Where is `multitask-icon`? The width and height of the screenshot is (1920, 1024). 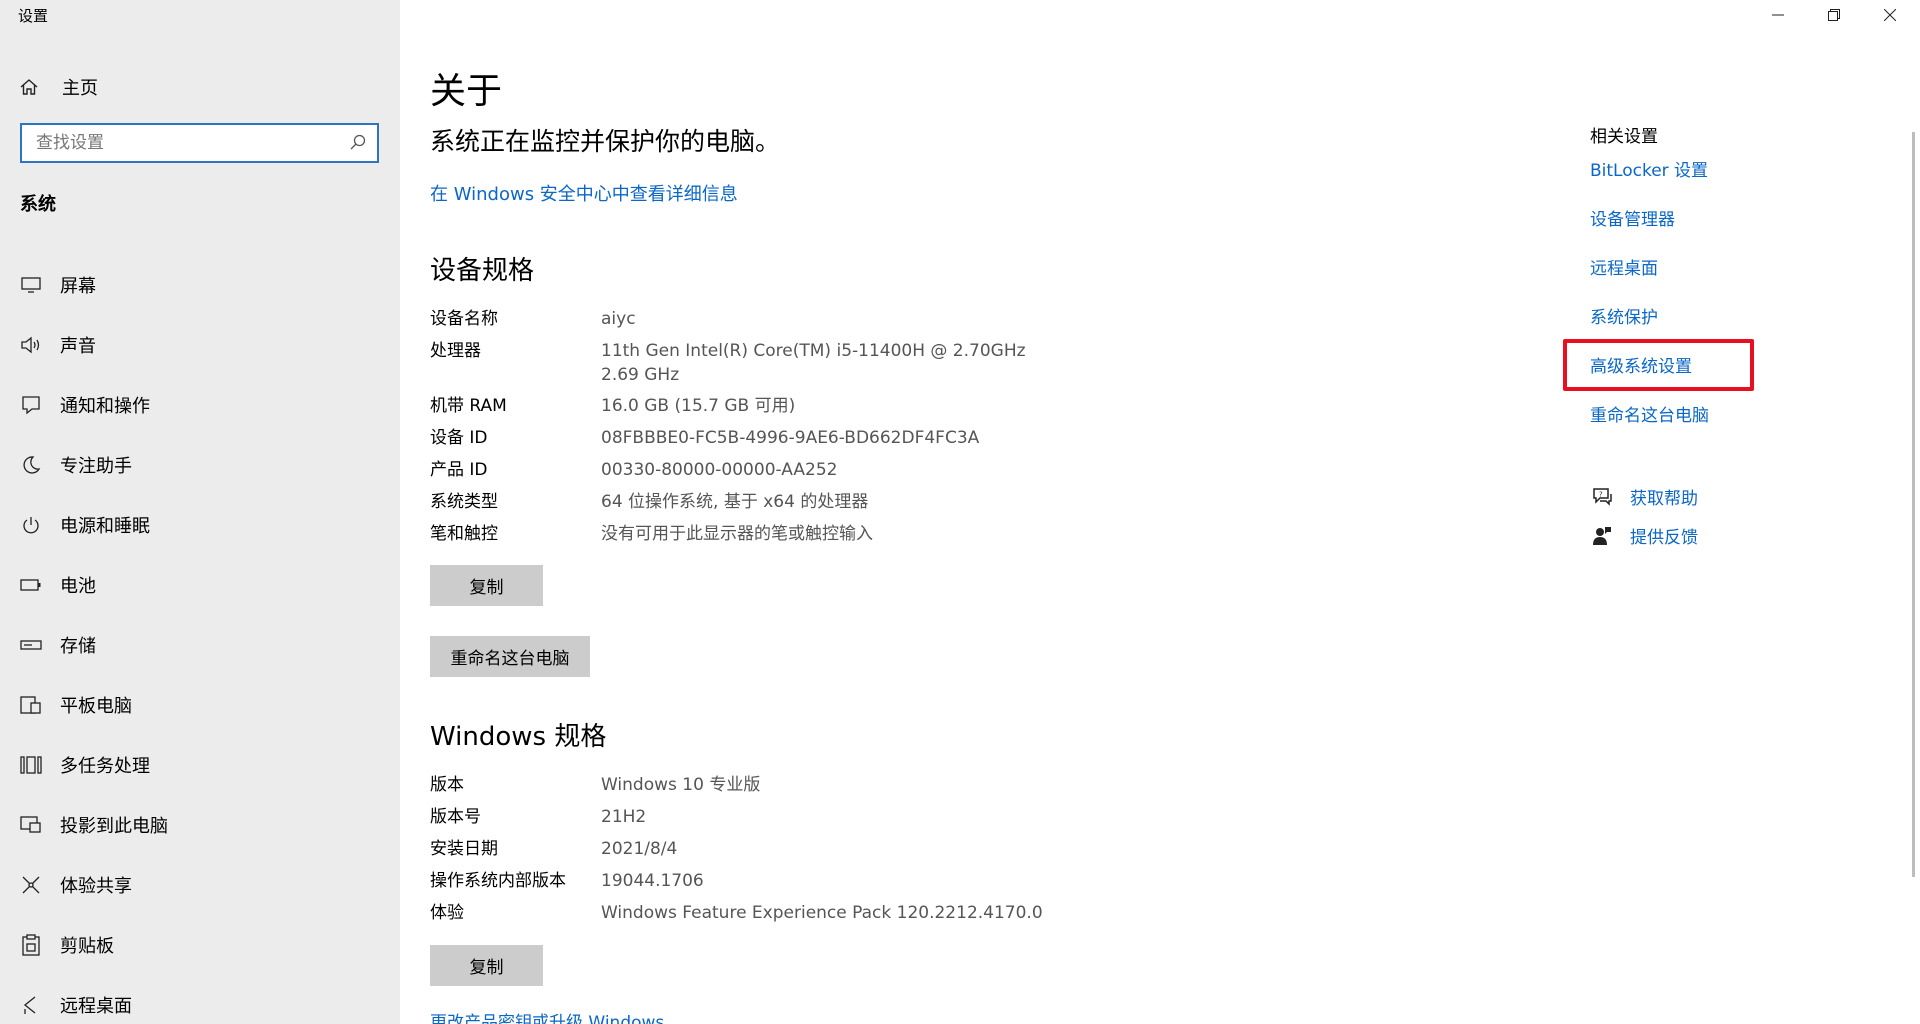 multitask-icon is located at coordinates (31, 765).